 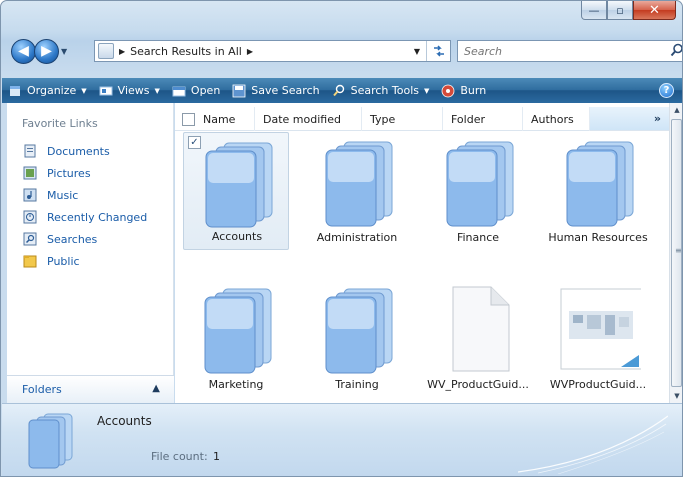 I want to click on help-icon: ?, so click(x=666, y=90).